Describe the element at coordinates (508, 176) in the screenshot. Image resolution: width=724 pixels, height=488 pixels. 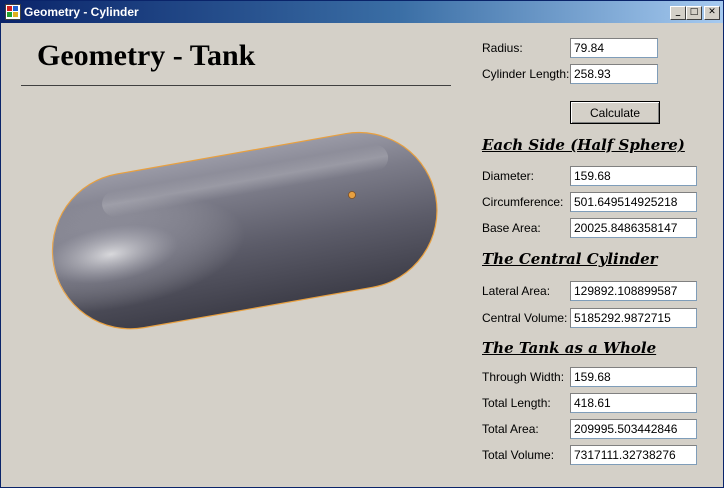
I see `diameter-label: Diameter:` at that location.